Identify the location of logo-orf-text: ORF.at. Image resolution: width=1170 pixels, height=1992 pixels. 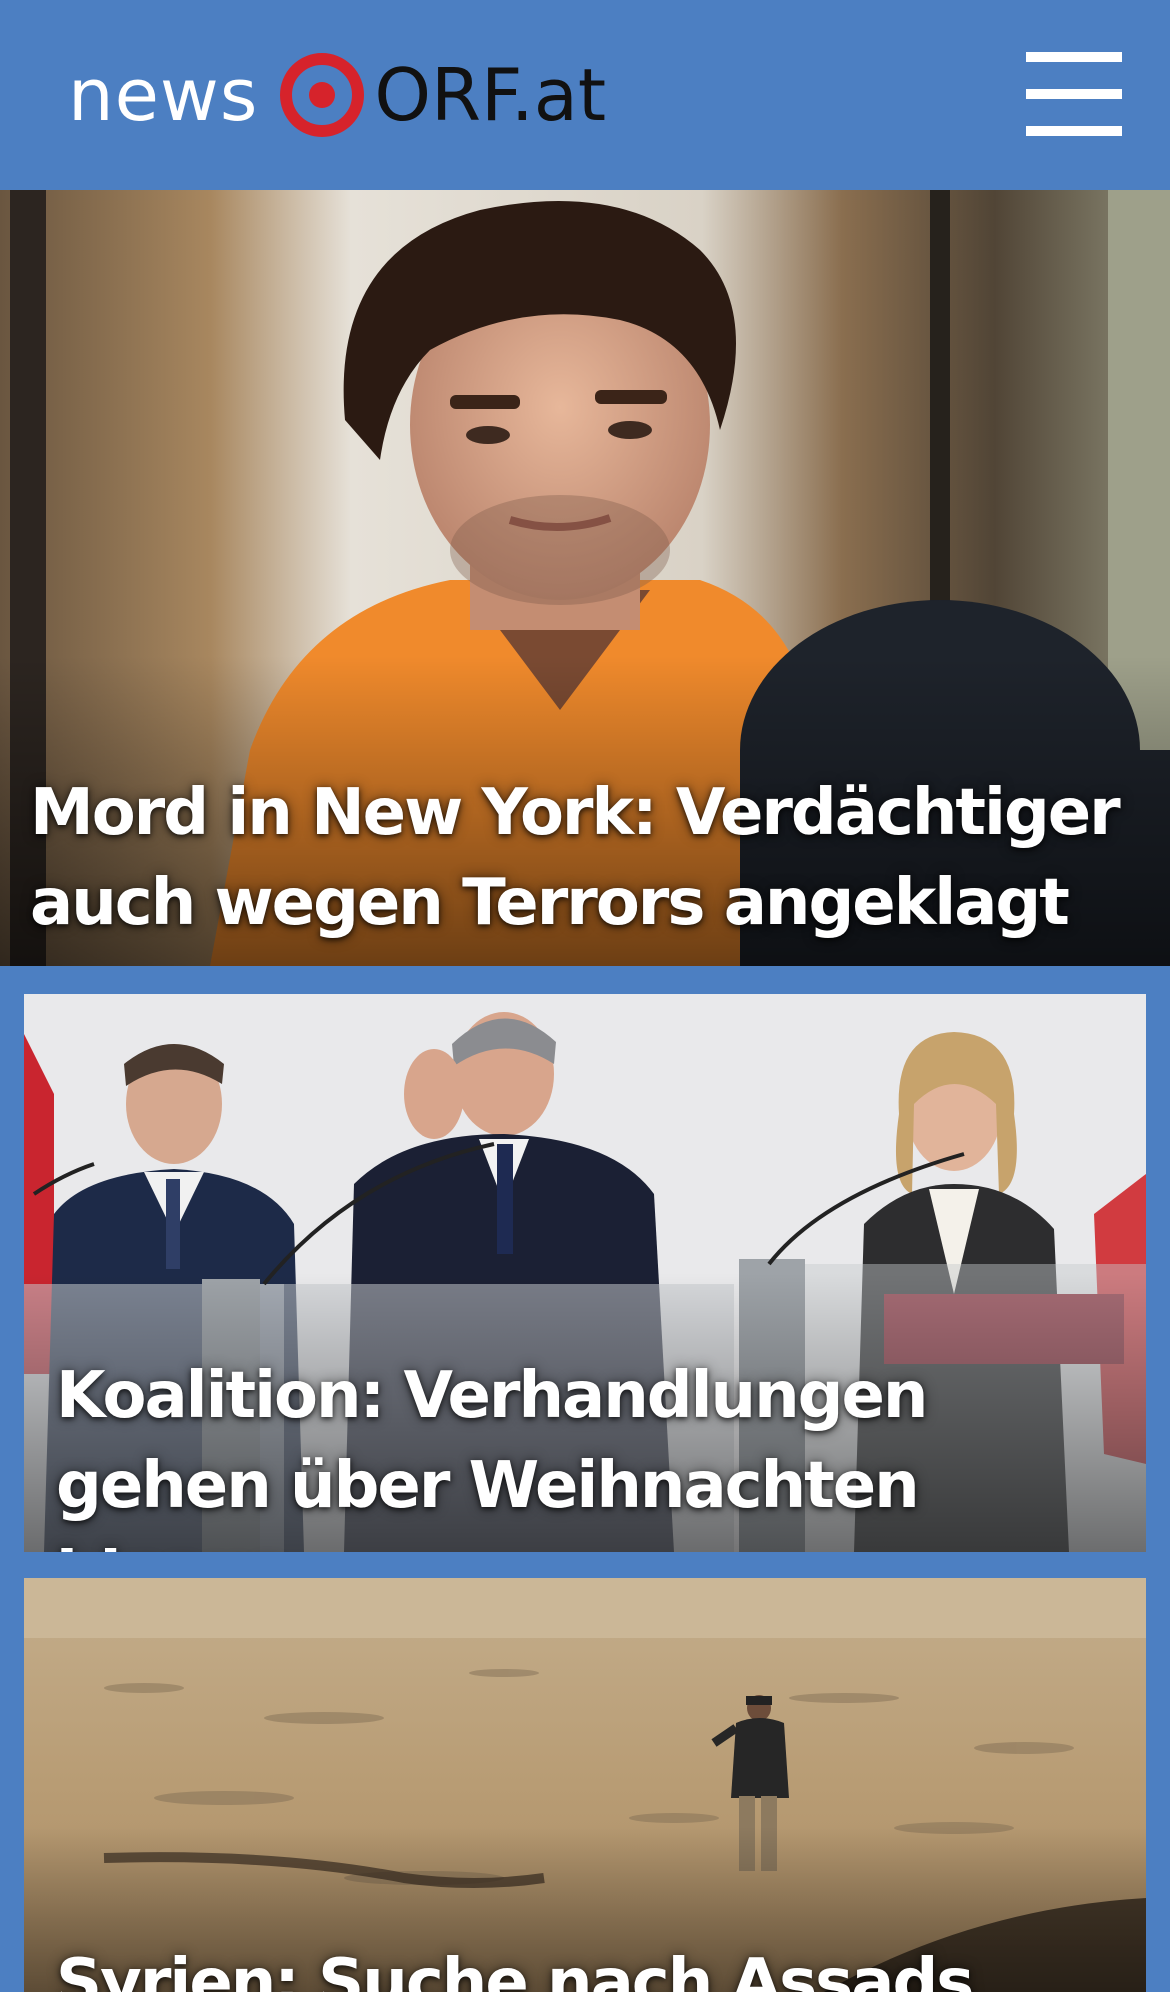
(490, 95).